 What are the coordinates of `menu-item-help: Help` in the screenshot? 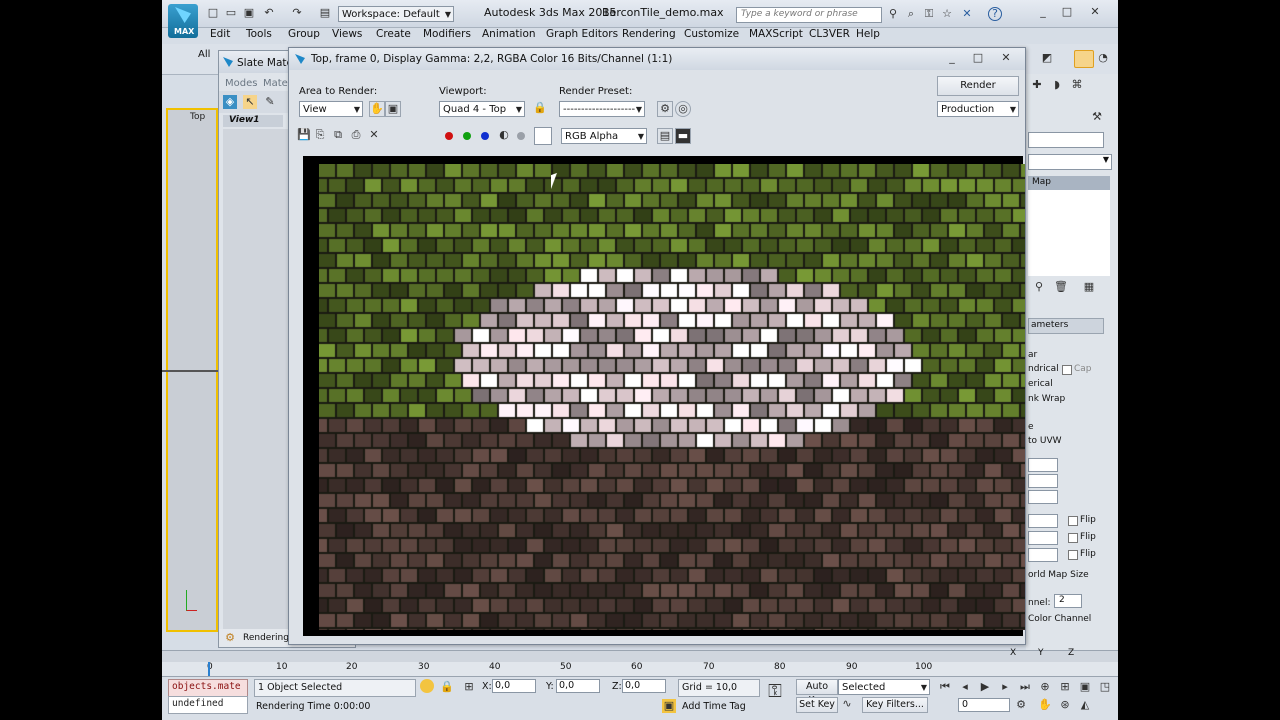 It's located at (868, 34).